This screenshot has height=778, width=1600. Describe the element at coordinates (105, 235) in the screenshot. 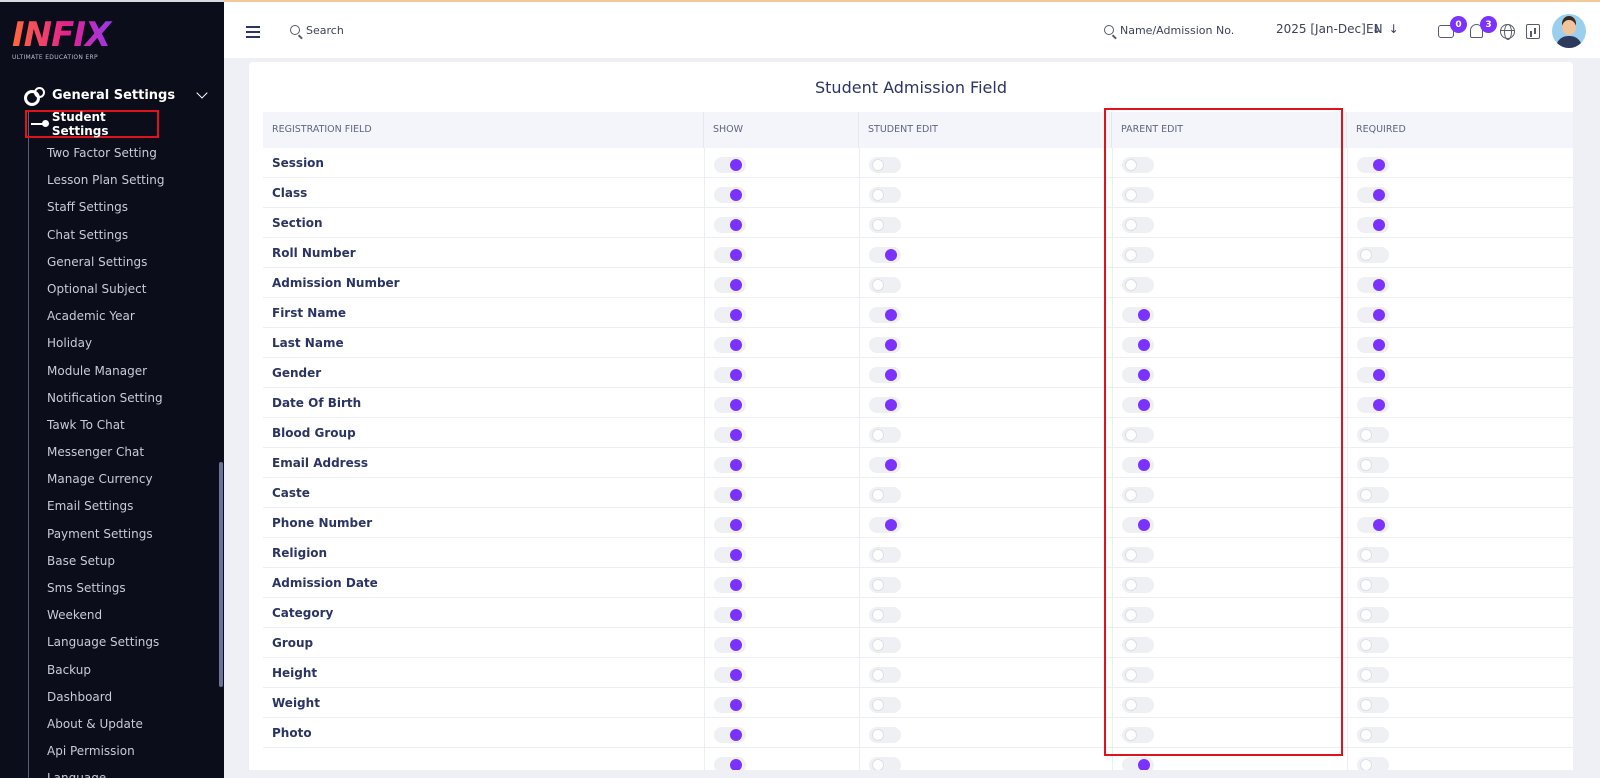

I see `sidebar-item: Chat Settings` at that location.